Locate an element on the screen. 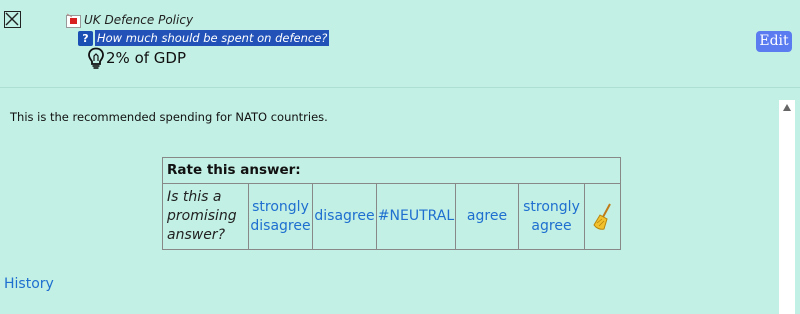  strongly-disagree-option: strongly disagree is located at coordinates (281, 216).